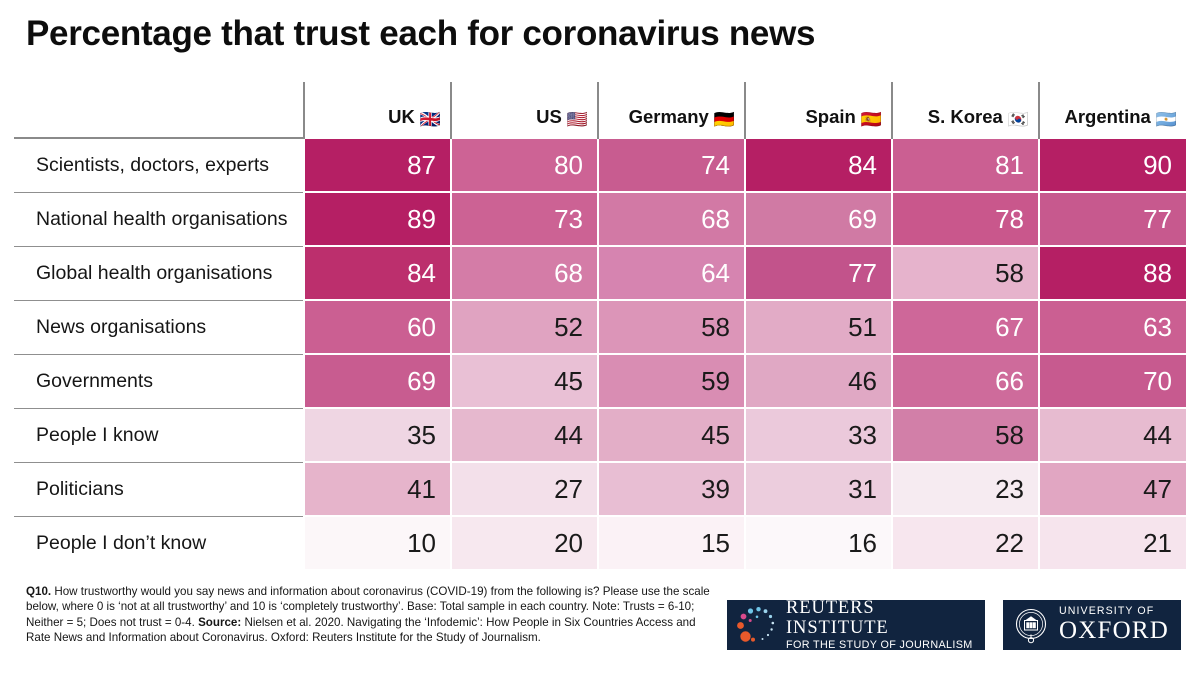  What do you see at coordinates (1114, 630) in the screenshot?
I see `oxford-logo-line2: OXFORD` at bounding box center [1114, 630].